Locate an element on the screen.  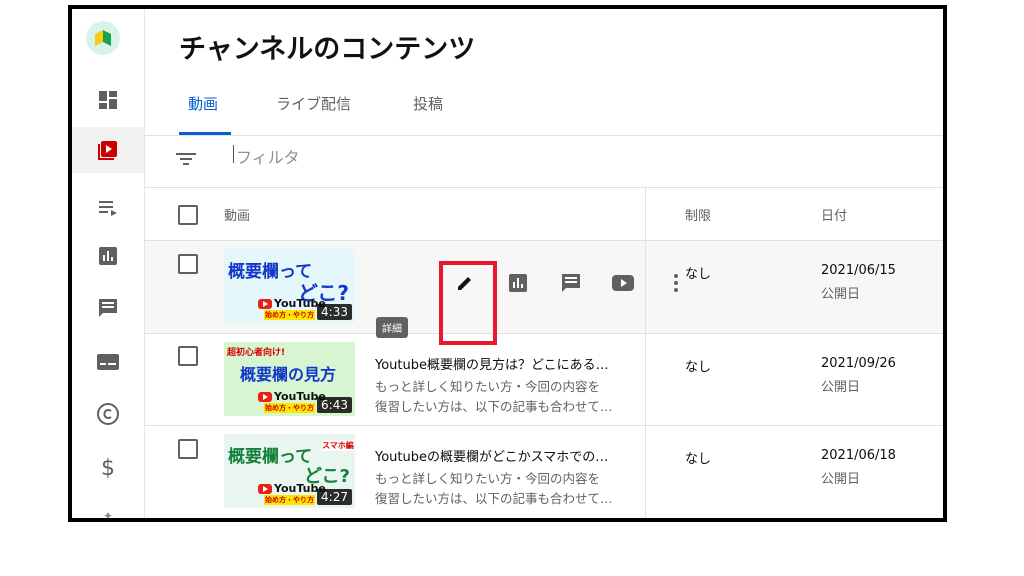
sidebar-item-comments is located at coordinates (108, 308).